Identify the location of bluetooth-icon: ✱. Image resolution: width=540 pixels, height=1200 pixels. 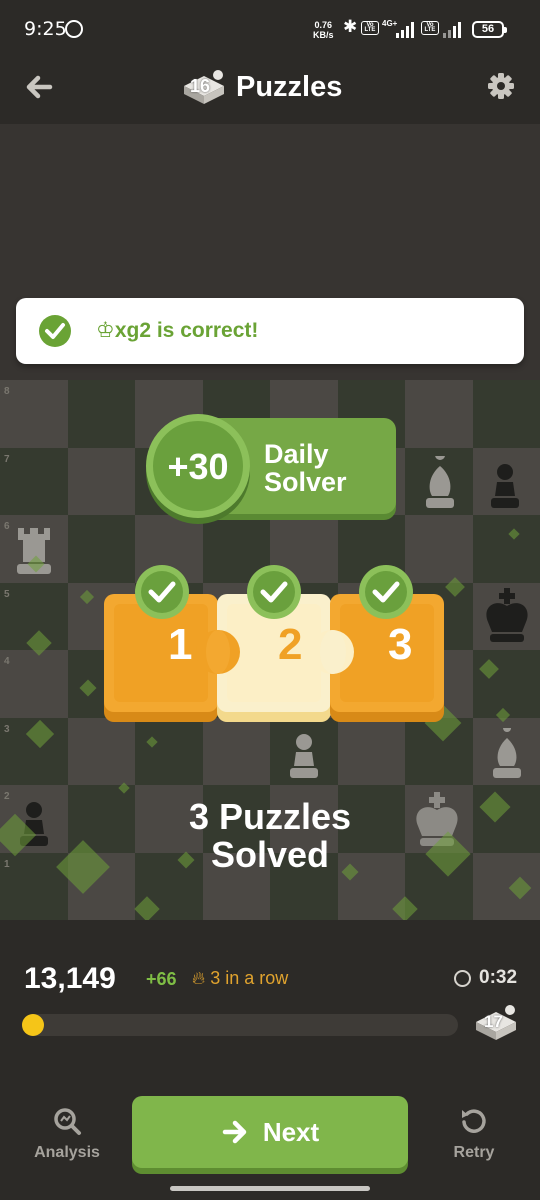
(350, 27).